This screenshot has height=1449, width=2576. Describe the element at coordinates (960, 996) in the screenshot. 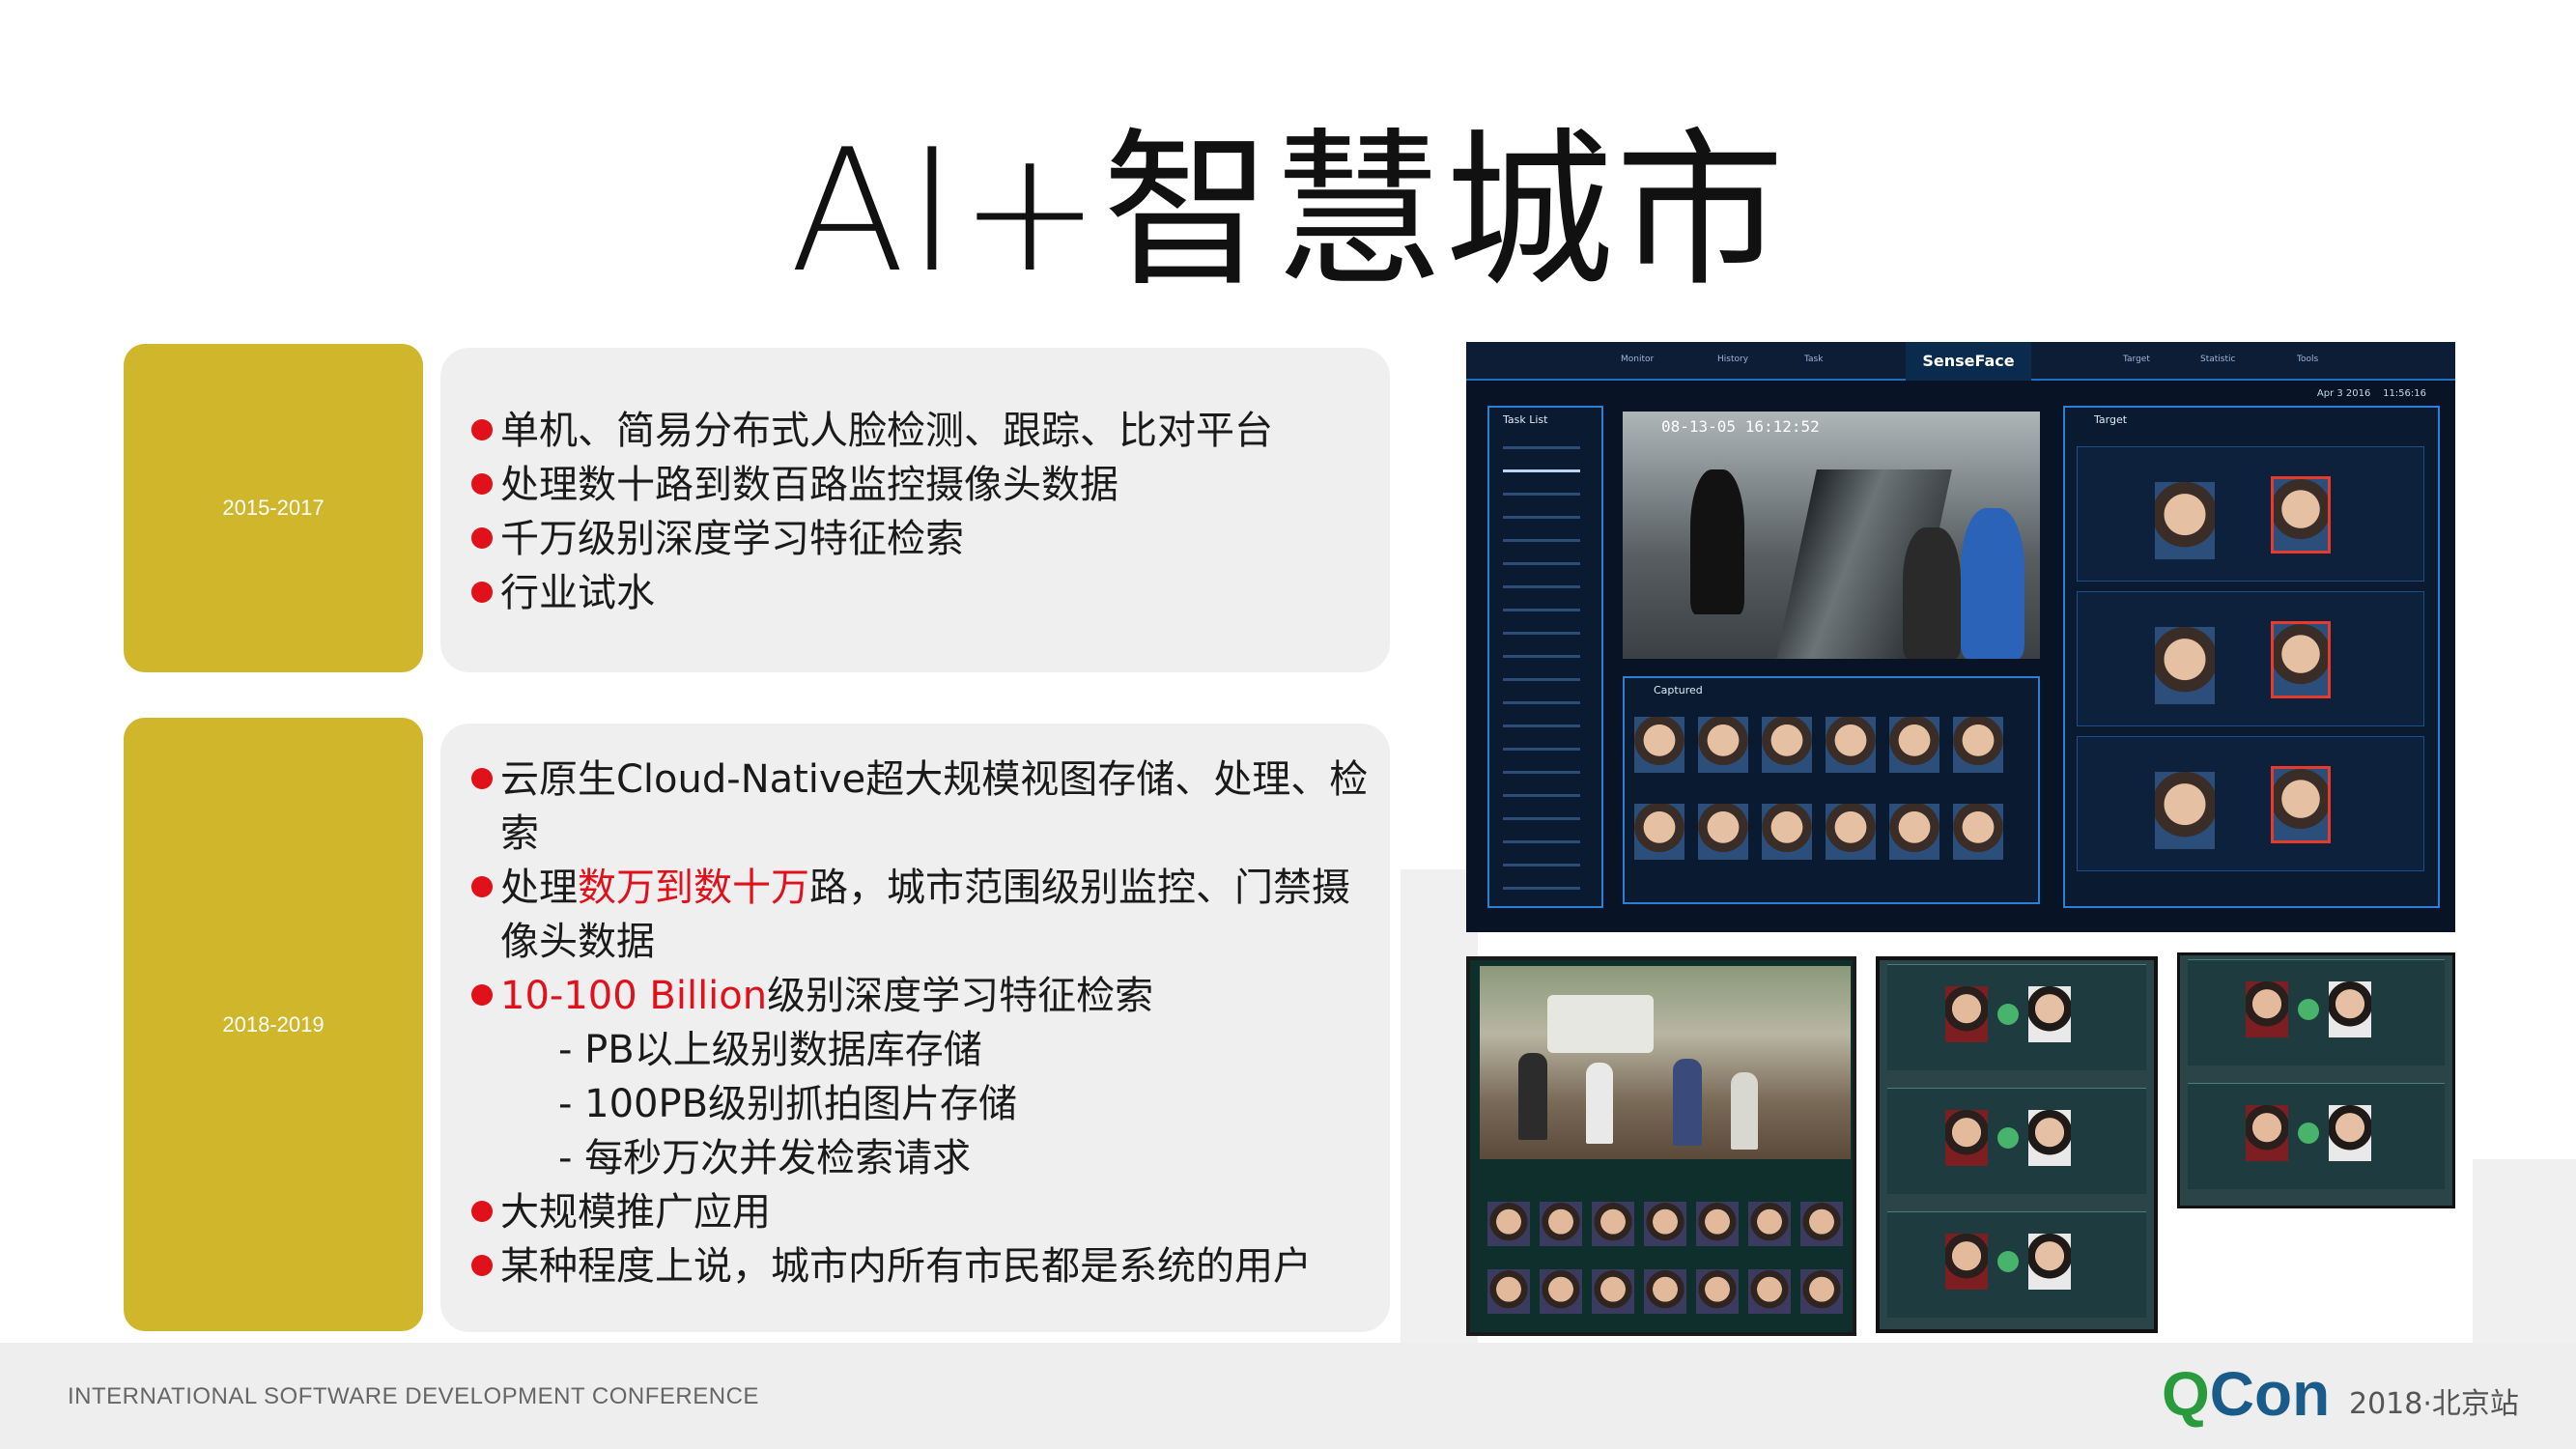

I see `bullet-text: 级别深度学习特征检索` at that location.